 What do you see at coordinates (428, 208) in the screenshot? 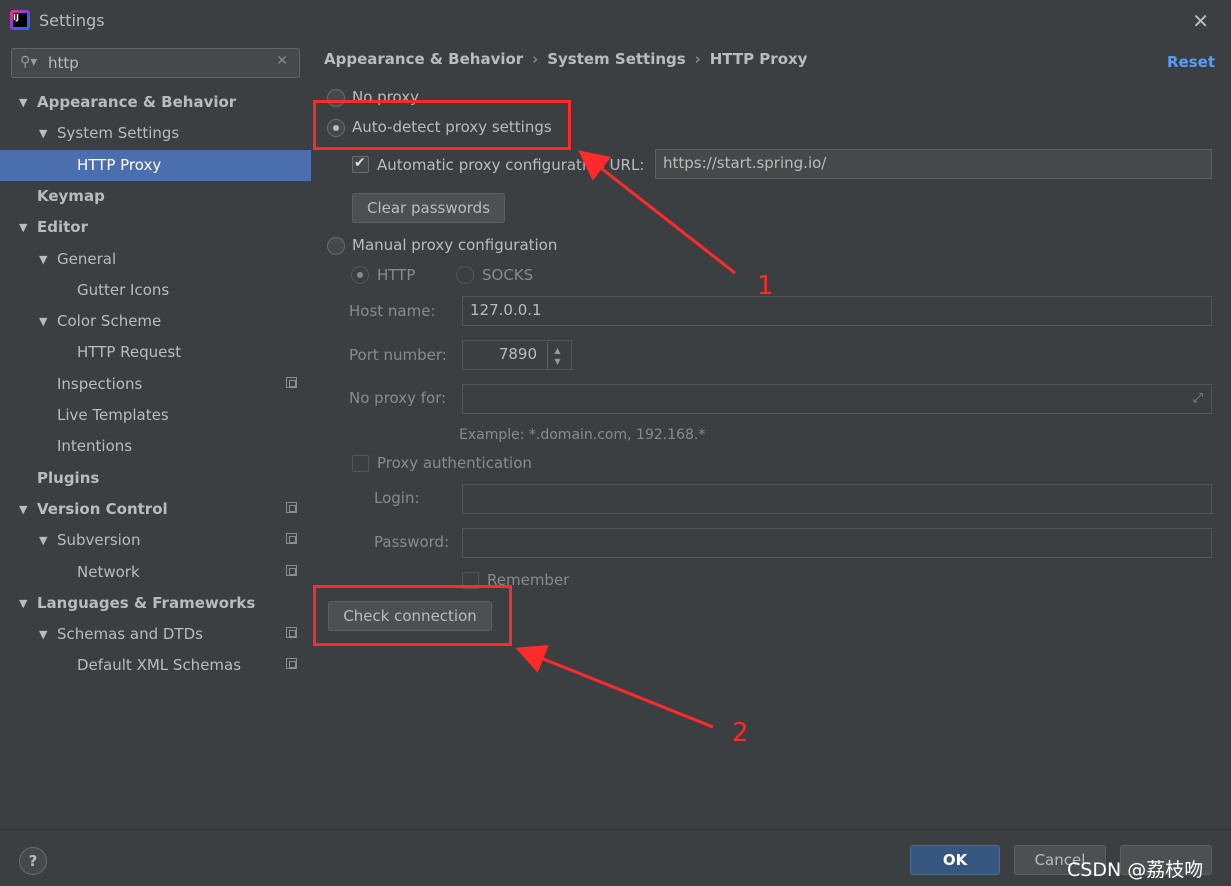
I see `clear-passwords-button: Clear passwords` at bounding box center [428, 208].